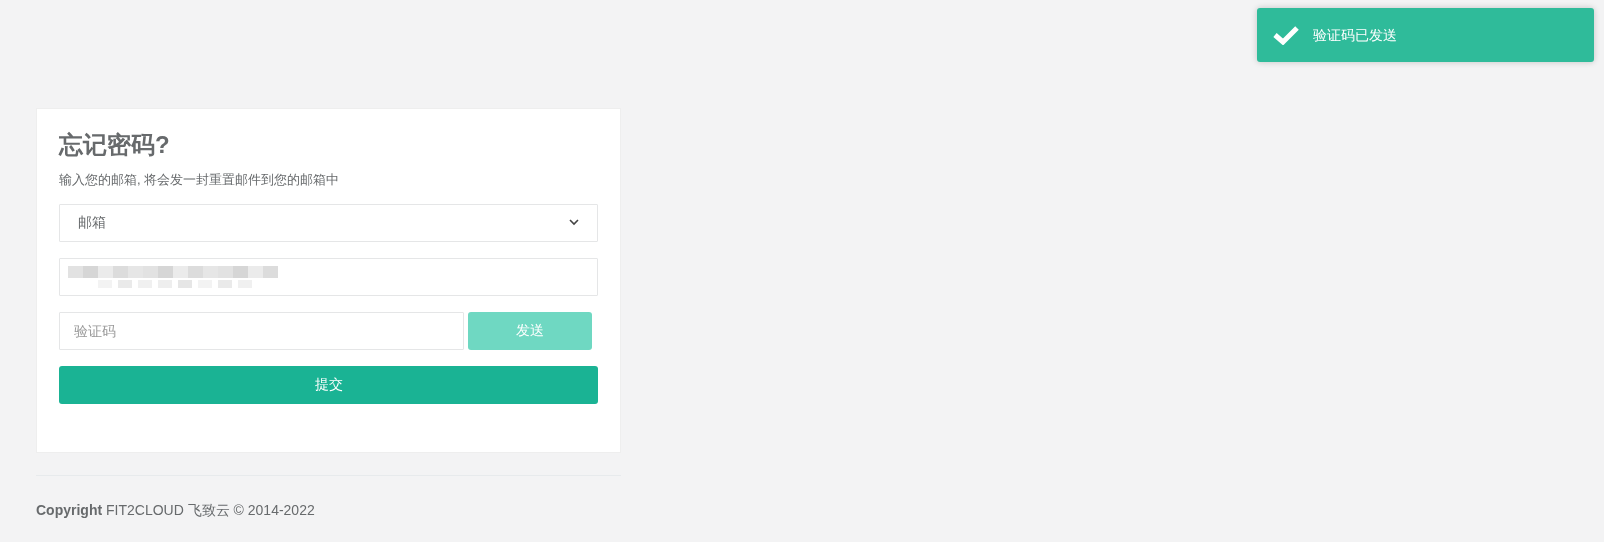 The width and height of the screenshot is (1604, 542). Describe the element at coordinates (328, 384) in the screenshot. I see `submit-button: 提交` at that location.